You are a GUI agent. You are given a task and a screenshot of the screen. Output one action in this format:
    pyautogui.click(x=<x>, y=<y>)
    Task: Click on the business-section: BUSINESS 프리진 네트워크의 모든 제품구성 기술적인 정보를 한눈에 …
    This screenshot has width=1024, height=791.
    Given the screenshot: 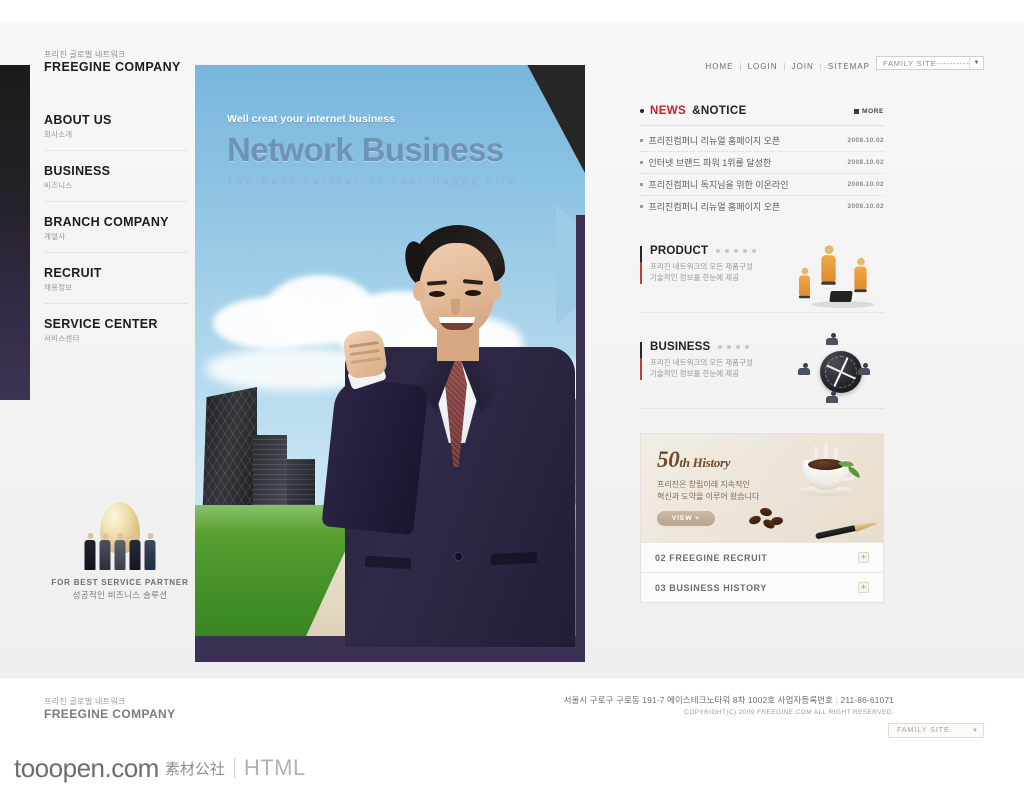 What is the action you would take?
    pyautogui.click(x=762, y=371)
    